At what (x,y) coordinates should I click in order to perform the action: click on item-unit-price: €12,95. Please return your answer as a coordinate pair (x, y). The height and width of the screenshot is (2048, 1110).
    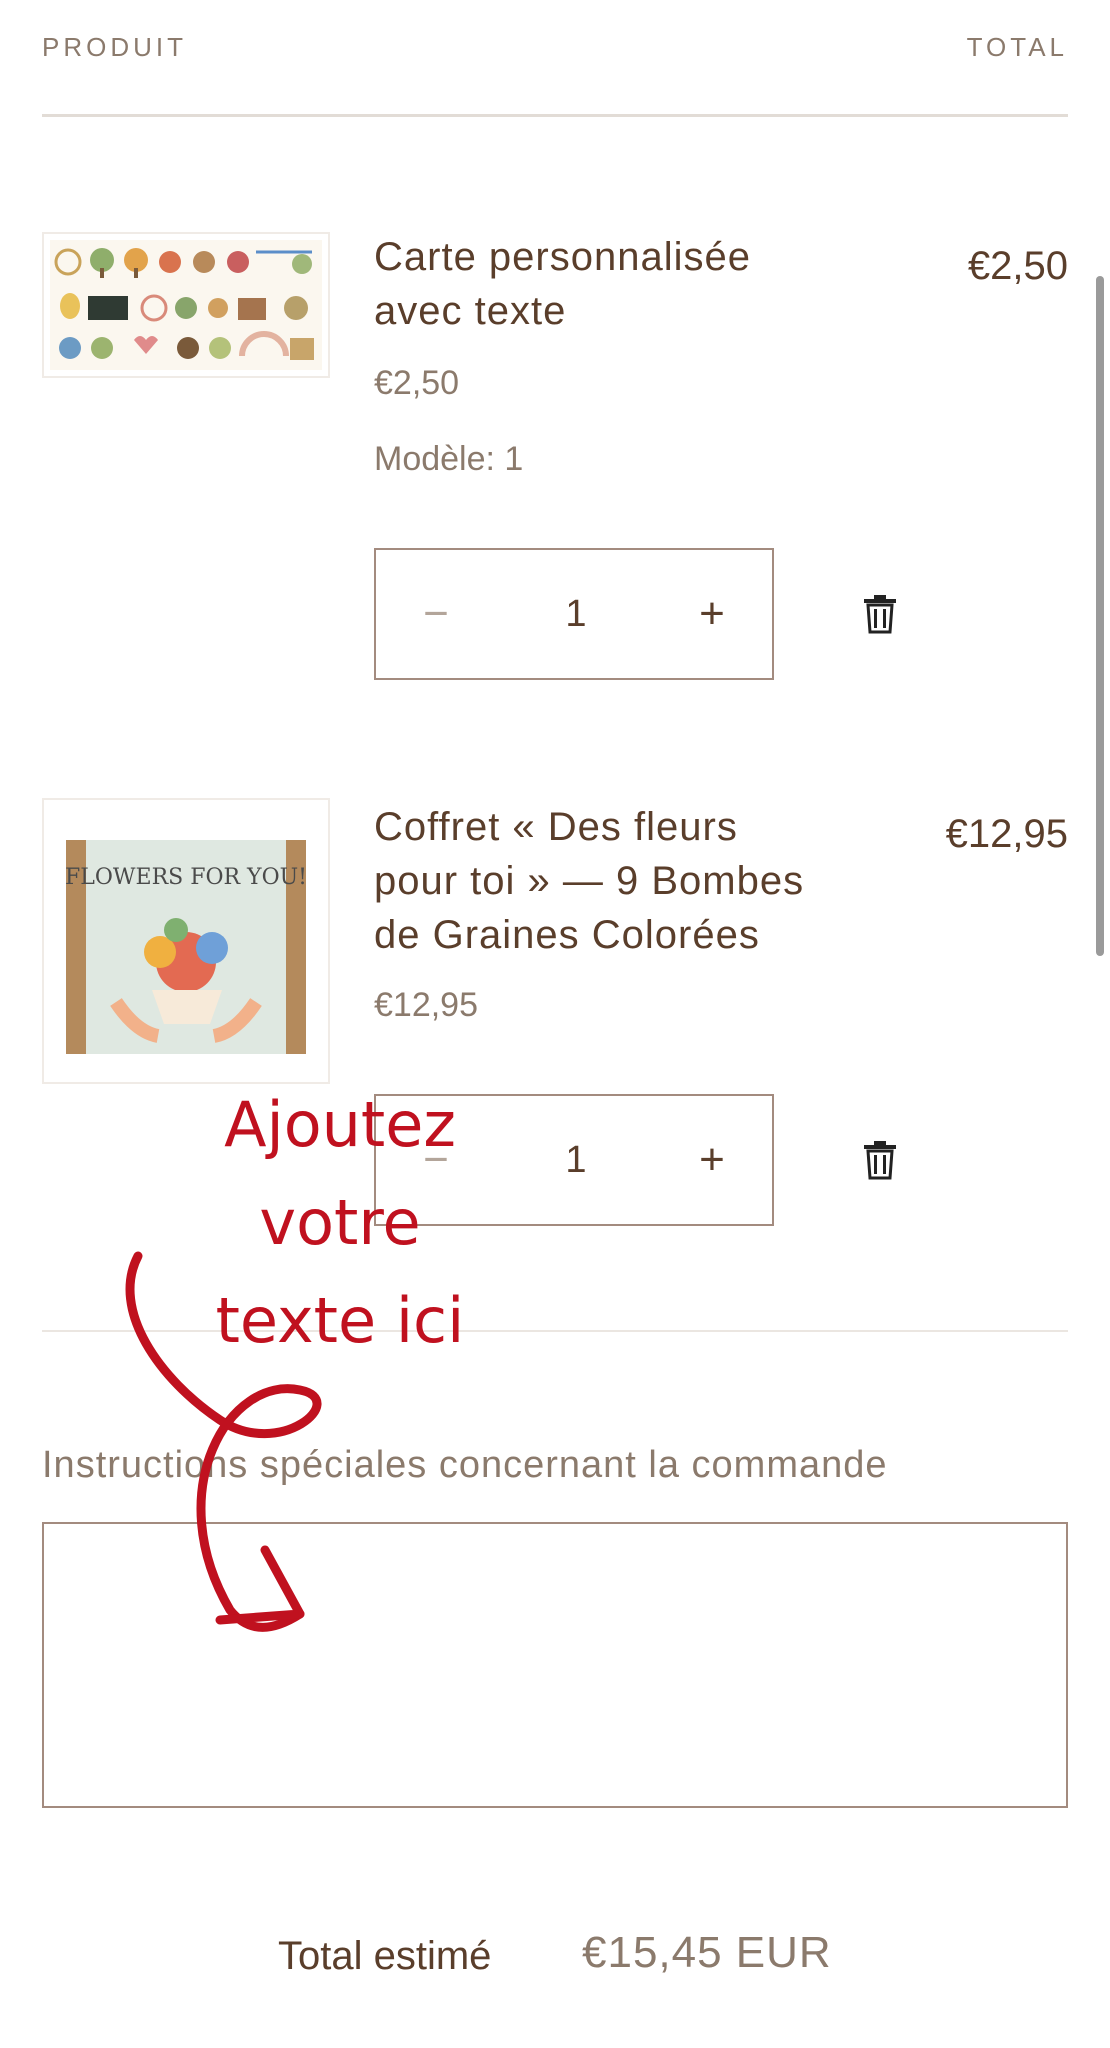
    Looking at the image, I should click on (426, 1005).